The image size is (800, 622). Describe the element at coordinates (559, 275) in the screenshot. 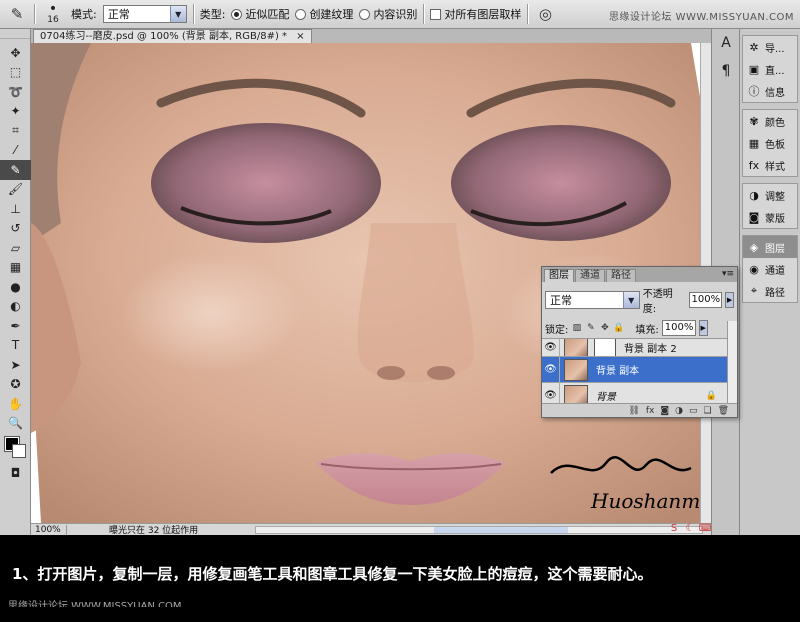

I see `tab-layers: 图层` at that location.